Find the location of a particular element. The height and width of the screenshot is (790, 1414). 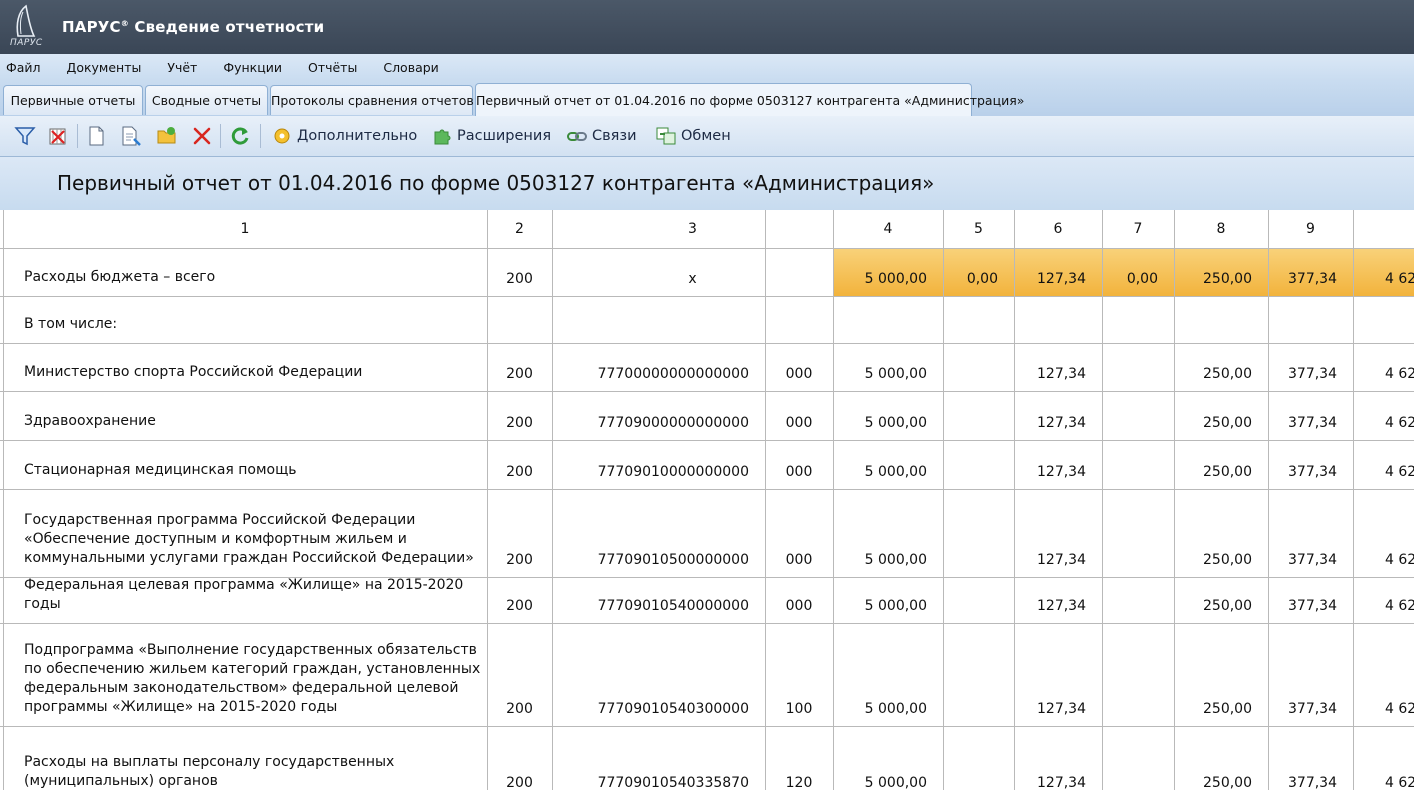

extensions-button: Расширения is located at coordinates (491, 136).